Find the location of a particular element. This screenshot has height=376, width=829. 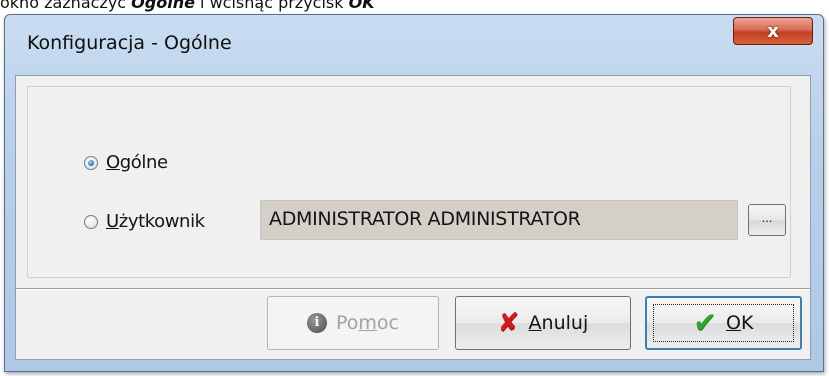

caption-middle: i wciśnąć przycisk is located at coordinates (272, 6).